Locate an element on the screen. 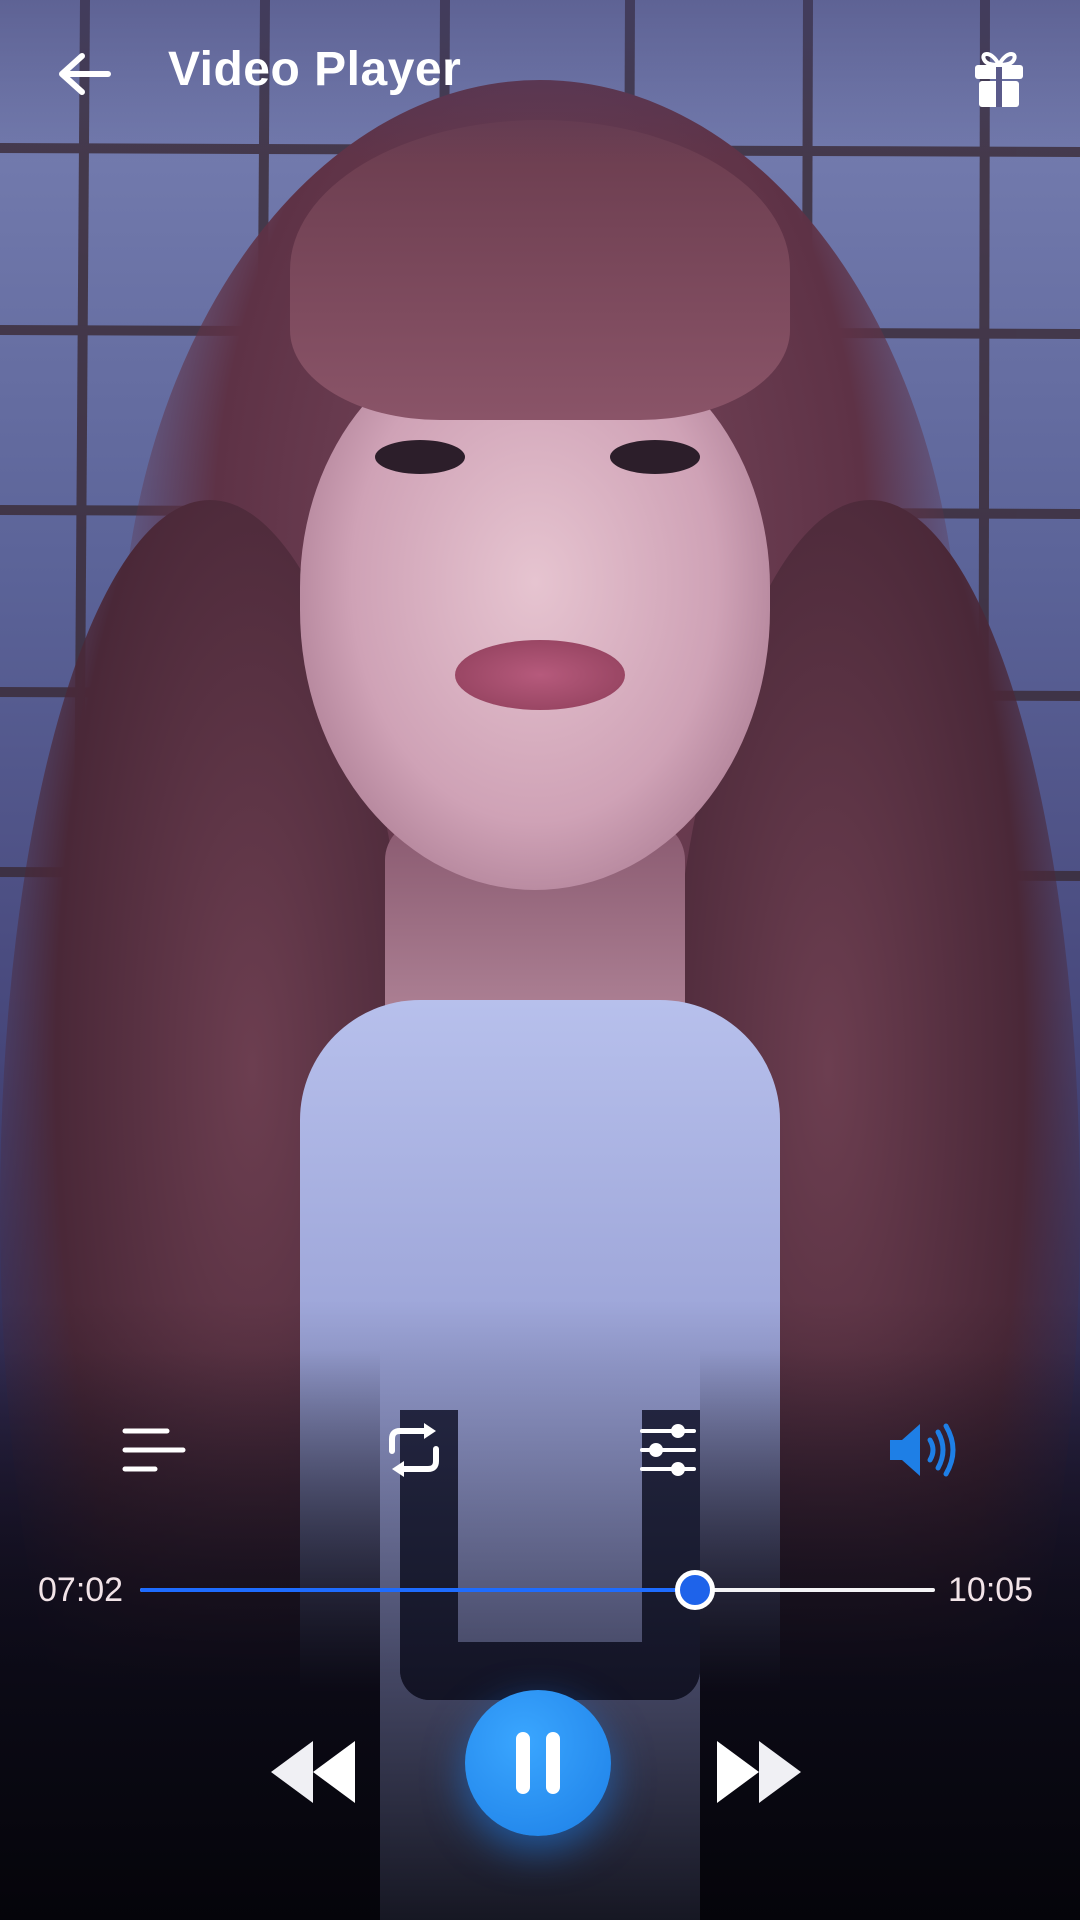 This screenshot has width=1080, height=1920. transport-controls is located at coordinates (540, 1765).